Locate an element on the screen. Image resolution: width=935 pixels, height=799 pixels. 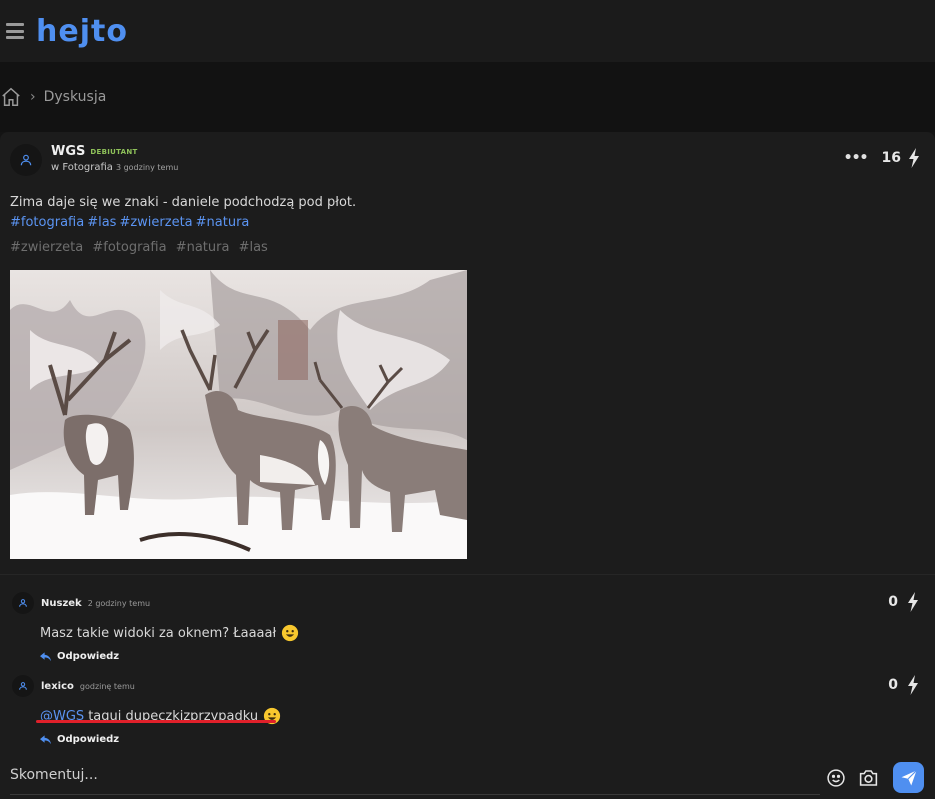
hashtag-link: #las is located at coordinates (101, 222).